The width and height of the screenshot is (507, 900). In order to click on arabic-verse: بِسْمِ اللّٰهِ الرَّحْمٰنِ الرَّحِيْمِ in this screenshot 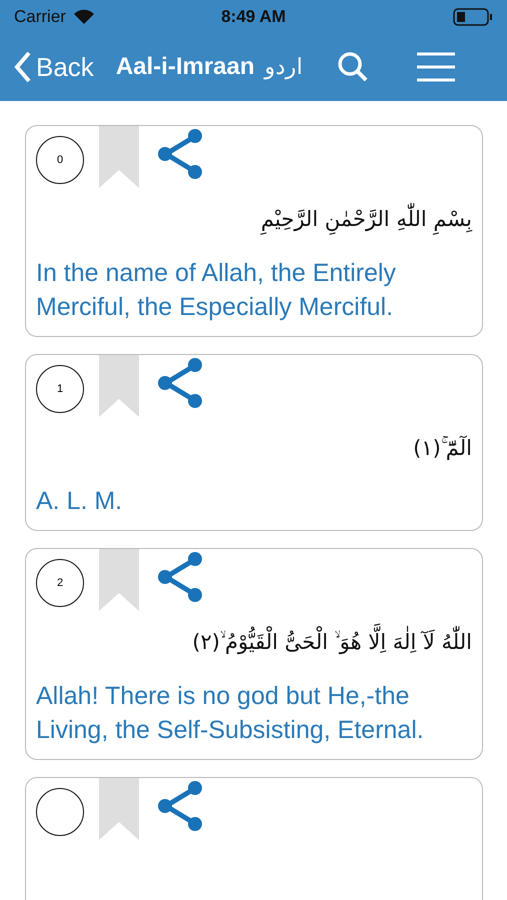, I will do `click(254, 220)`.